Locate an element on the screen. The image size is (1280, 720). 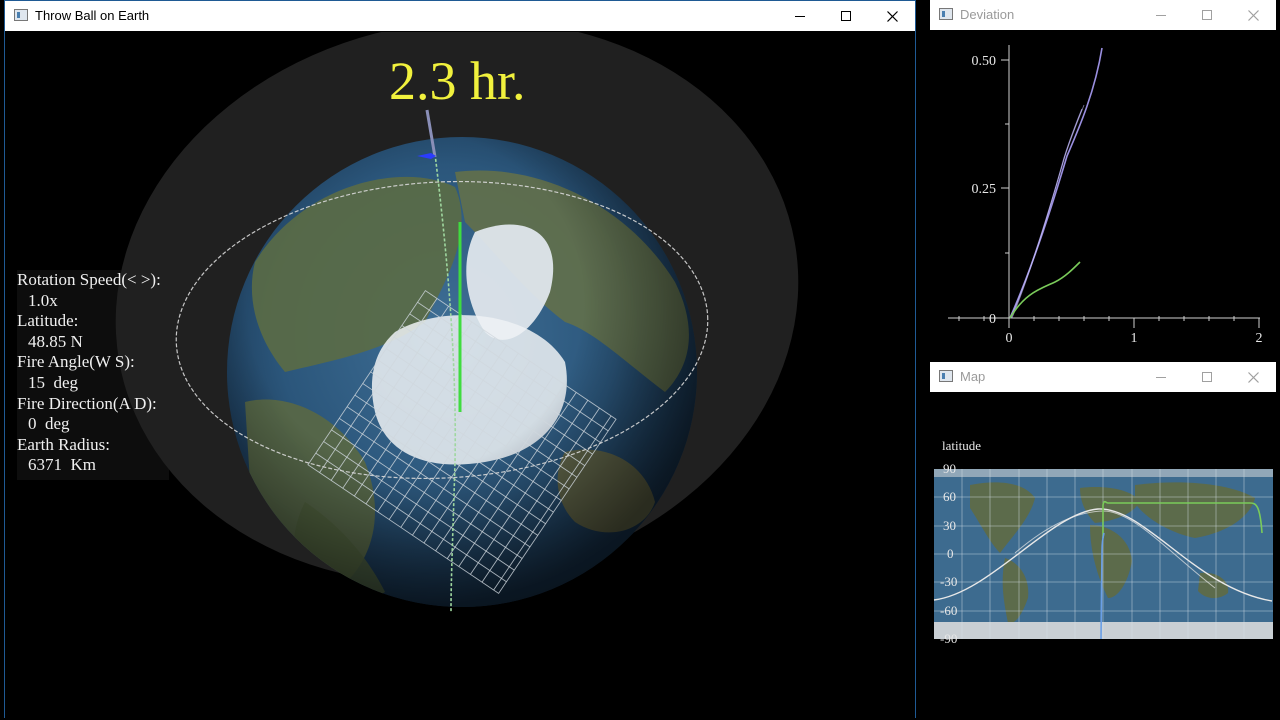
main-titlebar: Throw Ball on Earth is located at coordinates (460, 16).